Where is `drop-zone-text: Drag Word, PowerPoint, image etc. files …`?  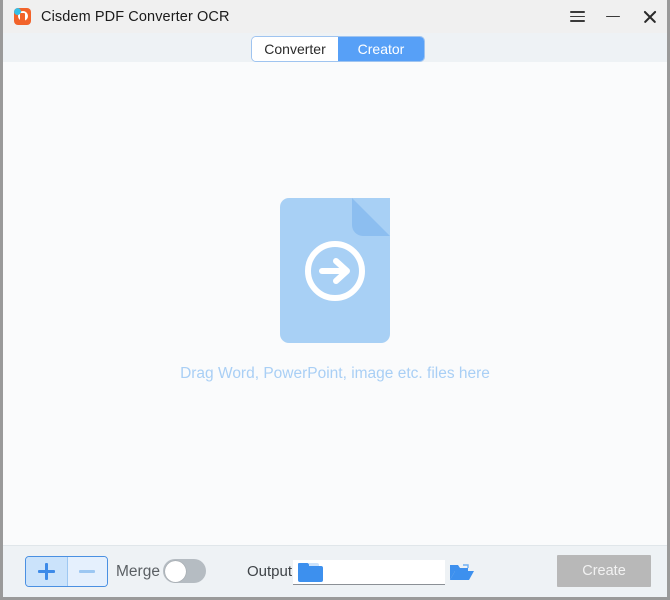 drop-zone-text: Drag Word, PowerPoint, image etc. files … is located at coordinates (335, 373).